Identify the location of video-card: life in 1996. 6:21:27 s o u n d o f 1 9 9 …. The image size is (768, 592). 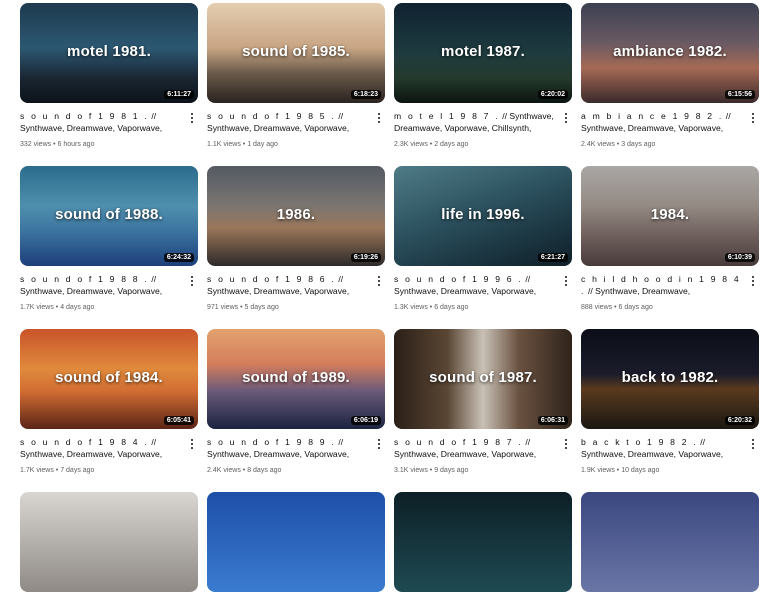
(483, 238).